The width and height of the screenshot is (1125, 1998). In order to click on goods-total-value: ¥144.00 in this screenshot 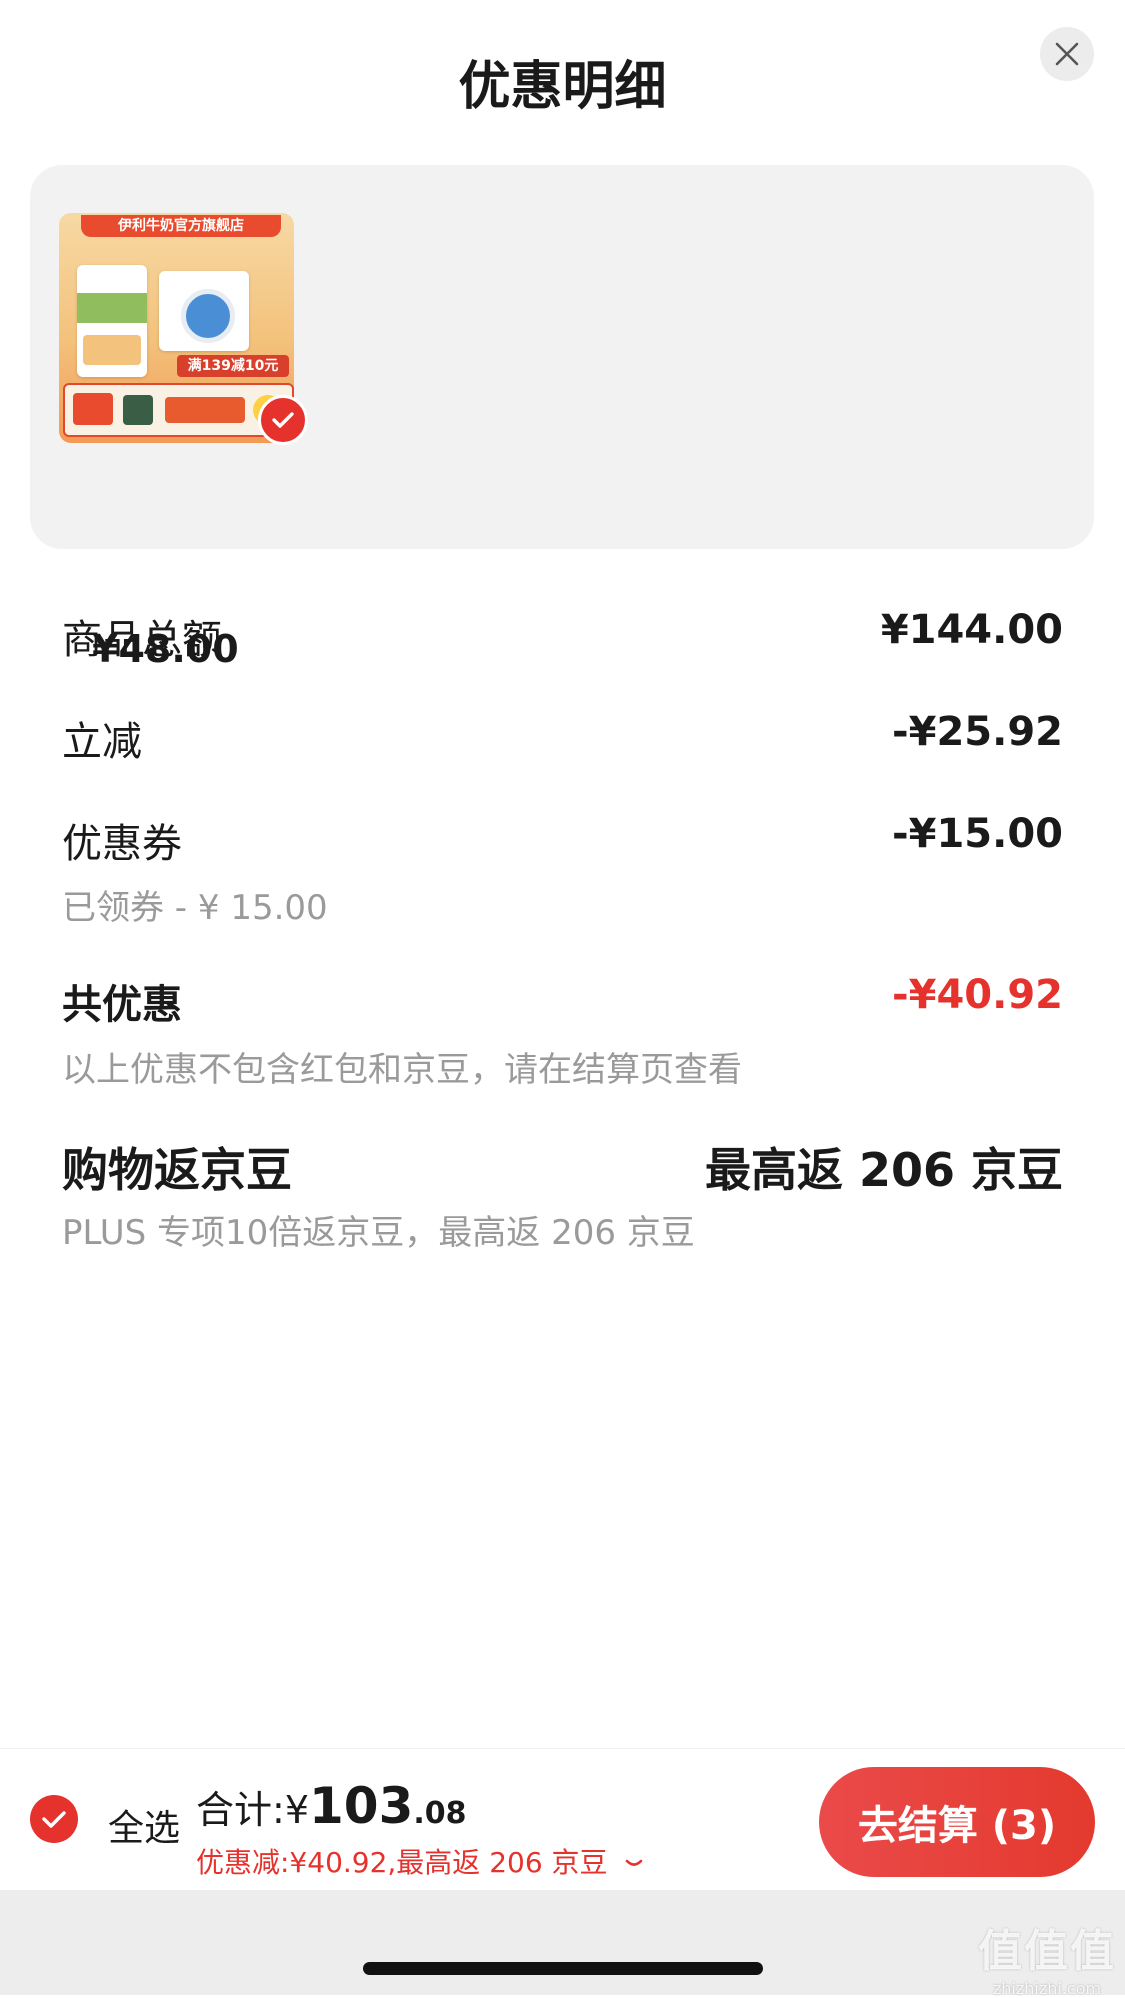, I will do `click(971, 630)`.